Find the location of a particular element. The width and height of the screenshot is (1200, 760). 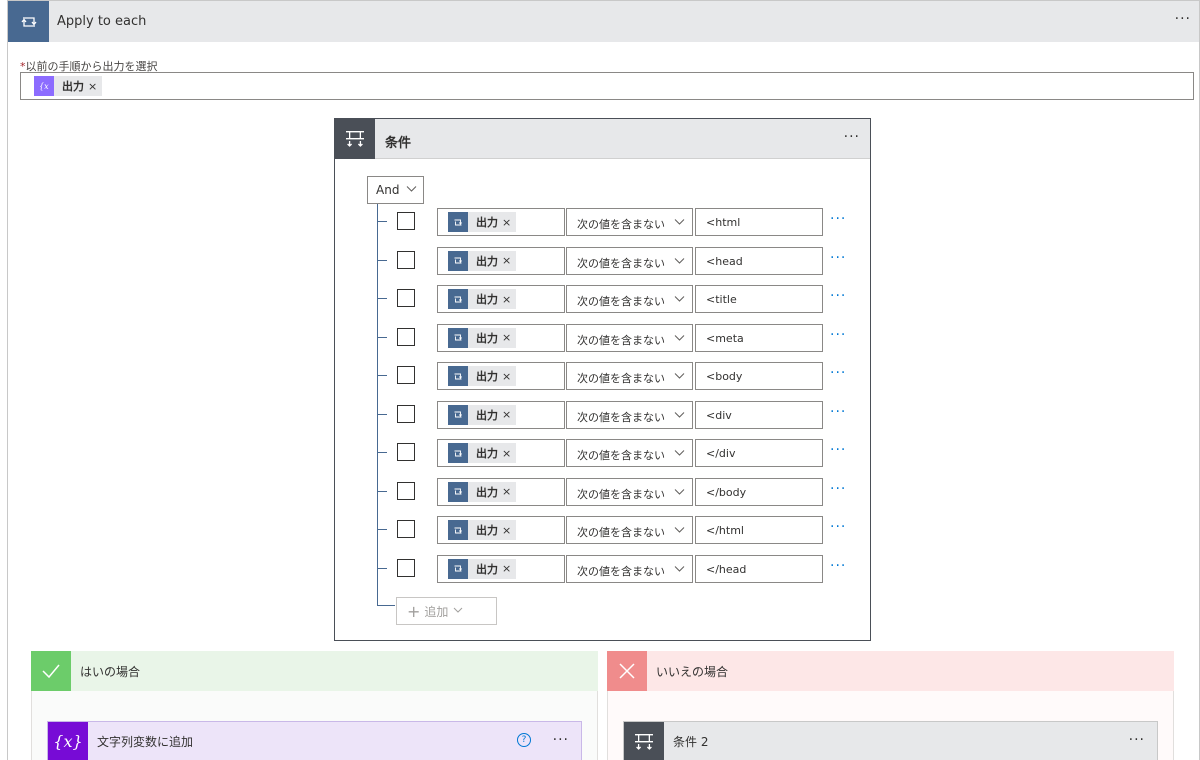

right-operand-input: </body is located at coordinates (759, 491).